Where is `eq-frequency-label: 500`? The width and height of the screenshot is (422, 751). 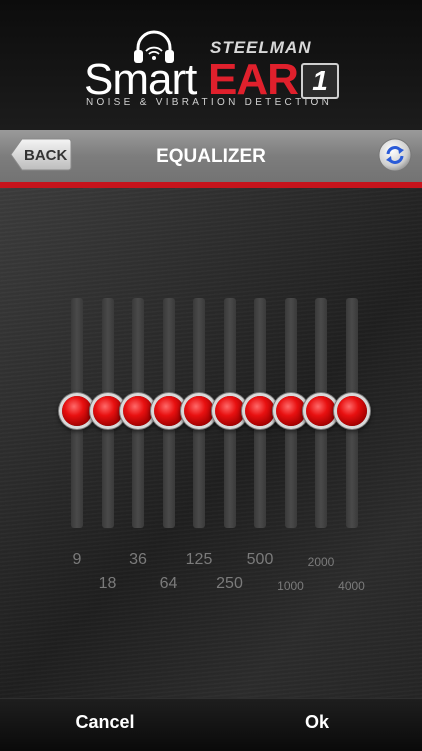
eq-frequency-label: 500 is located at coordinates (260, 559).